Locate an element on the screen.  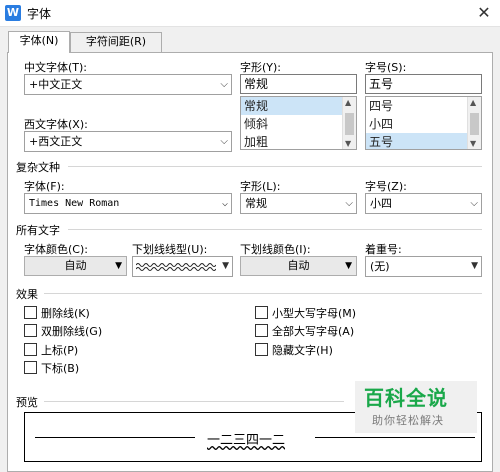
effects-section-title: 效果 is located at coordinates (27, 294).